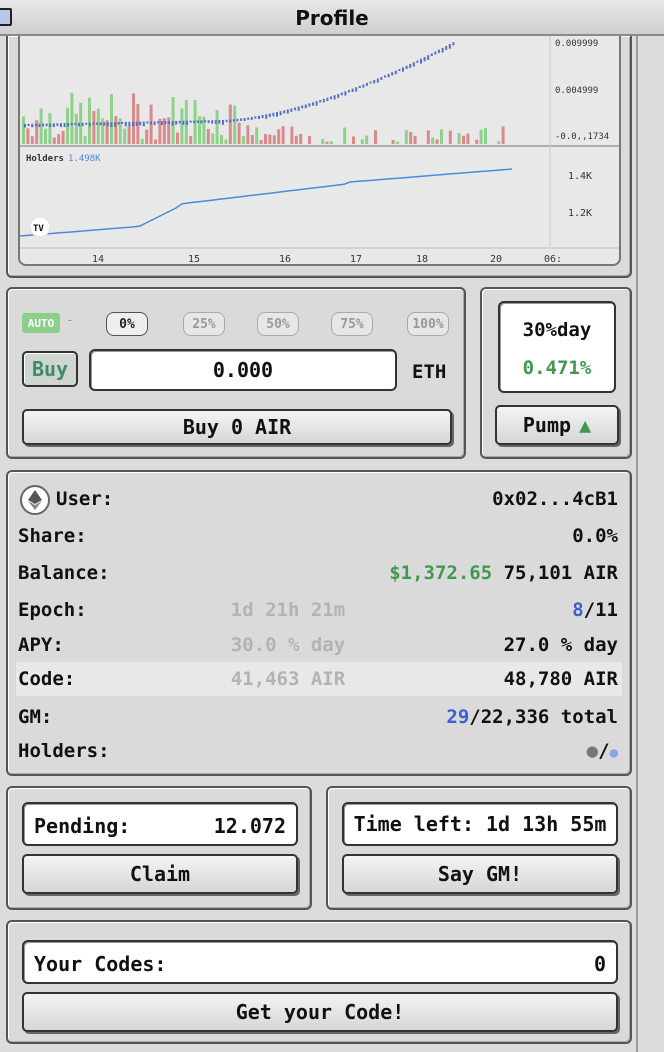 This screenshot has width=664, height=1052. Describe the element at coordinates (320, 962) in the screenshot. I see `your-codes-display: Your Codes: 0` at that location.